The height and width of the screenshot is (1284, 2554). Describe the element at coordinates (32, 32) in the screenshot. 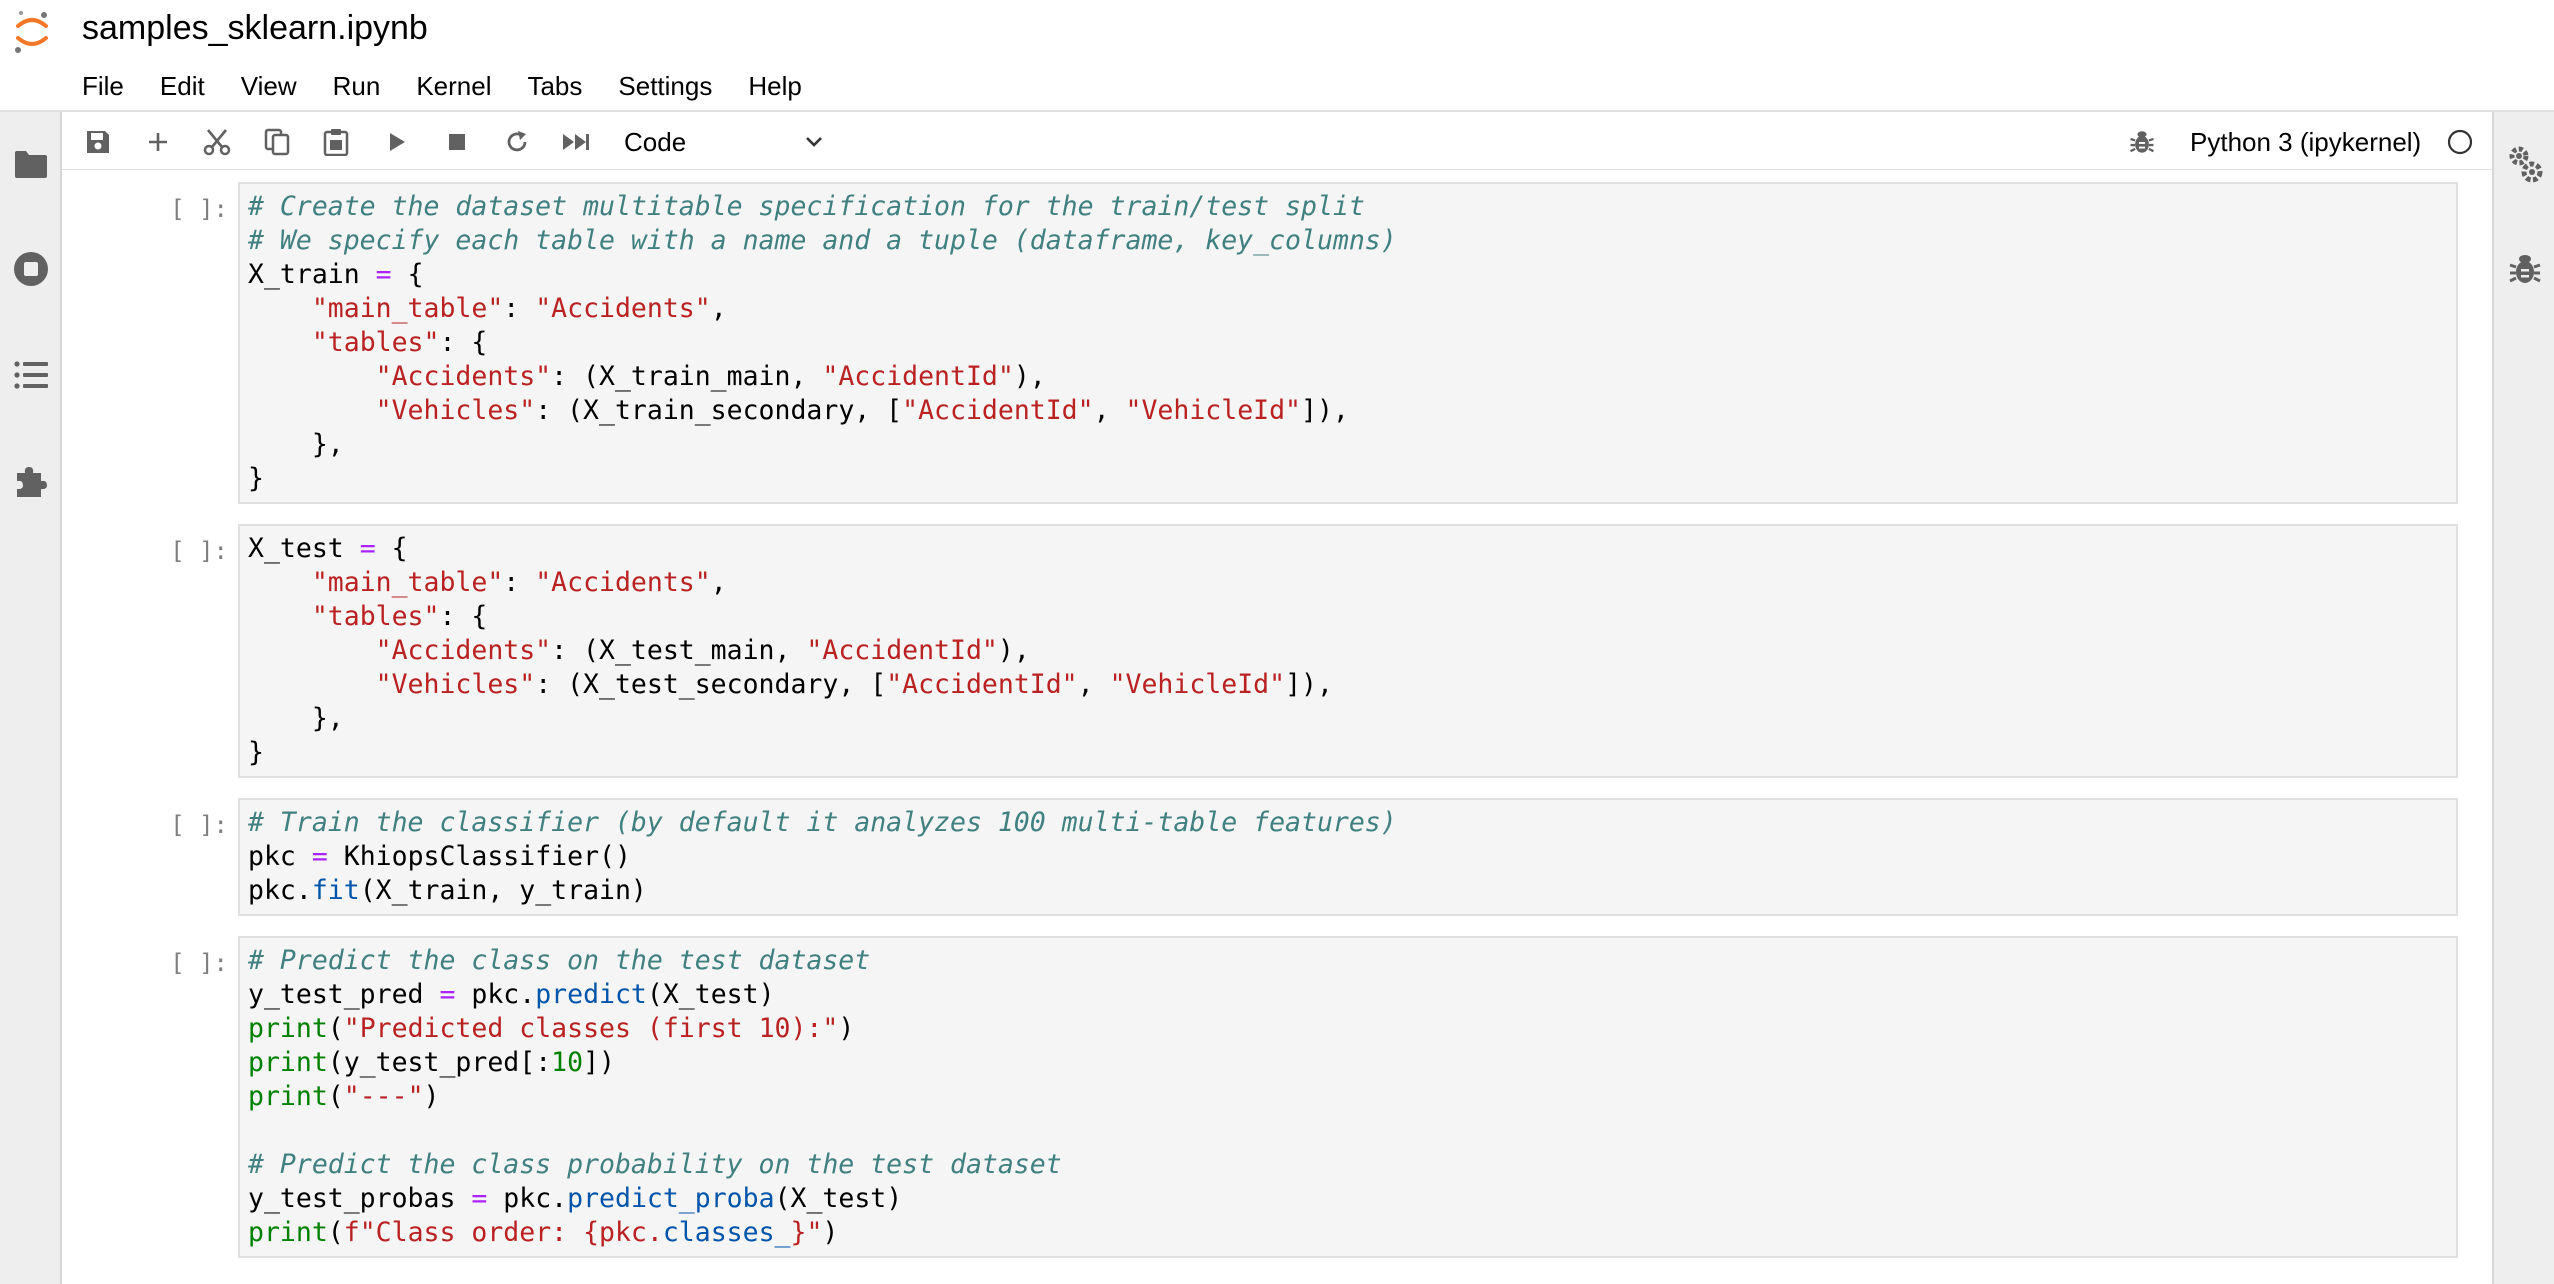

I see `jupyter-logo-icon` at that location.